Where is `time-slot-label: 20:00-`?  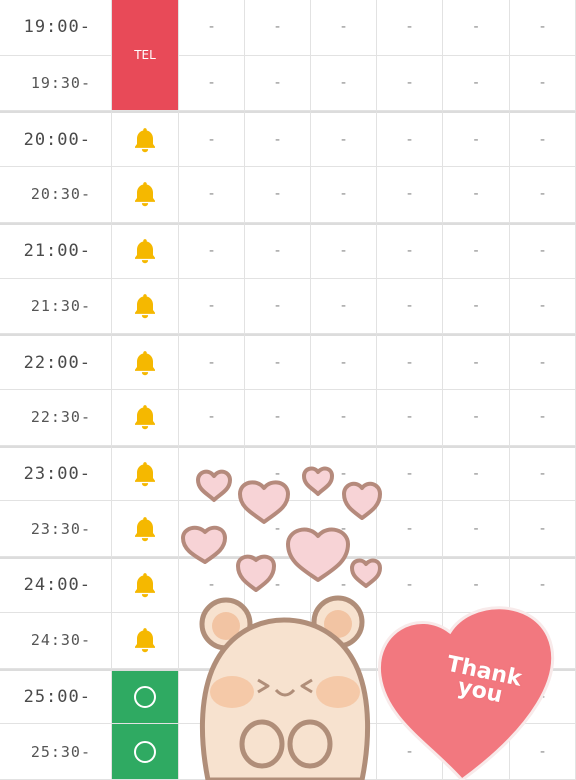 time-slot-label: 20:00- is located at coordinates (56, 139).